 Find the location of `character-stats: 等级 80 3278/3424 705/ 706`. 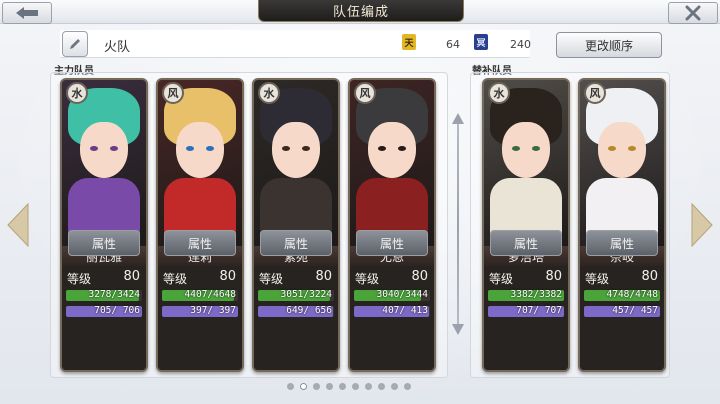

character-stats: 等级 80 3278/3424 705/ 706 is located at coordinates (104, 318).